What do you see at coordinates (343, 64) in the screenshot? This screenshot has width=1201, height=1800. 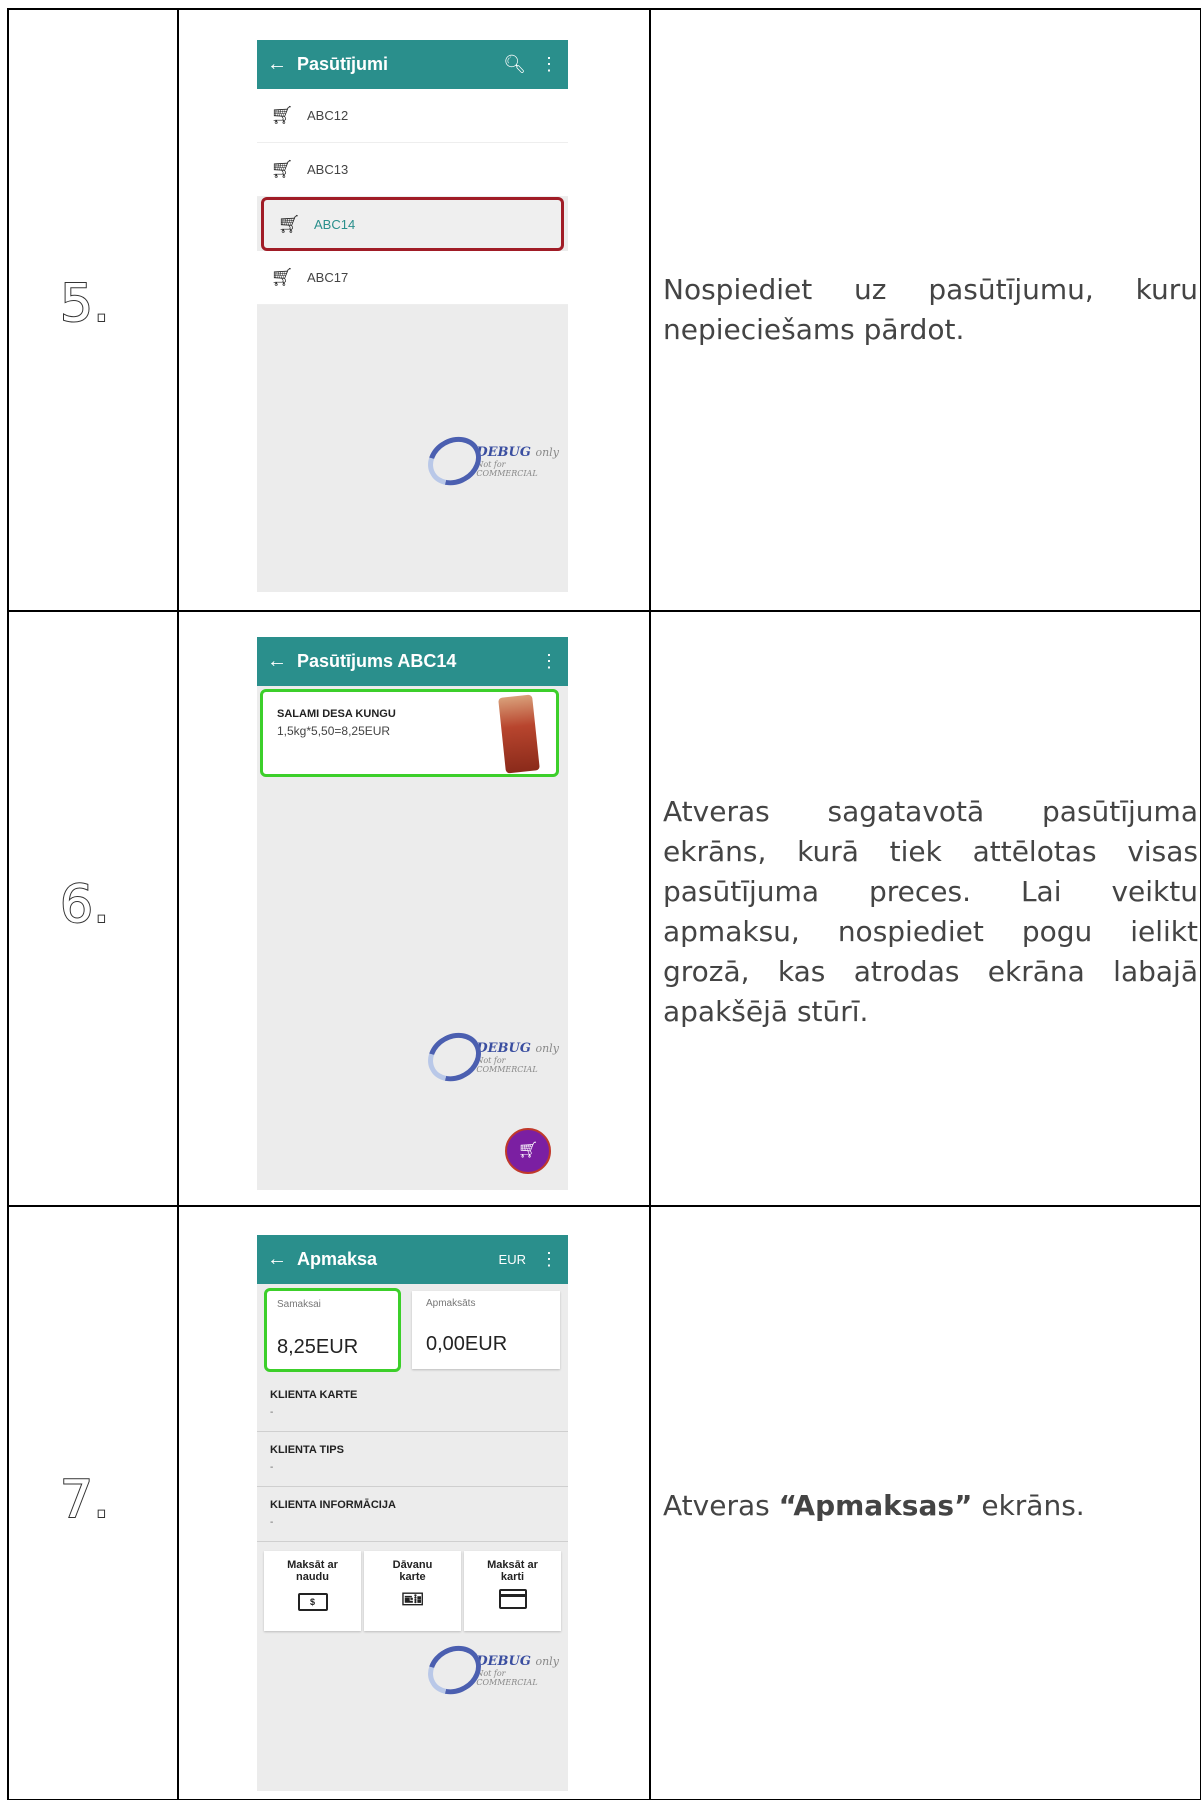 I see `screen-title: Pasūtījumi` at bounding box center [343, 64].